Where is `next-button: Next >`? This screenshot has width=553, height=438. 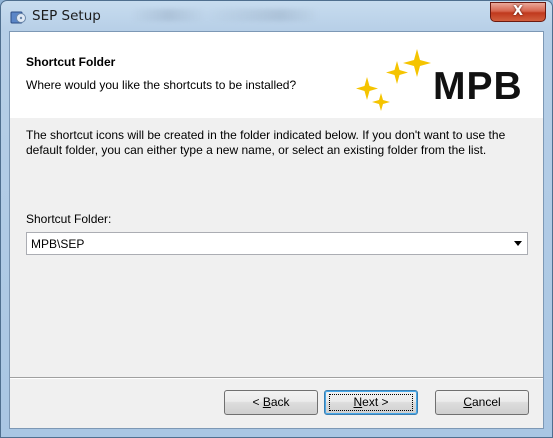 next-button: Next > is located at coordinates (371, 402).